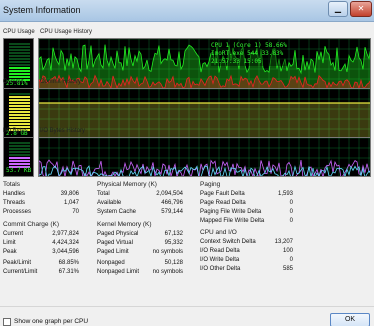  Describe the element at coordinates (7, 322) in the screenshot. I see `one-graph-per-cpu-checkbox` at that location.